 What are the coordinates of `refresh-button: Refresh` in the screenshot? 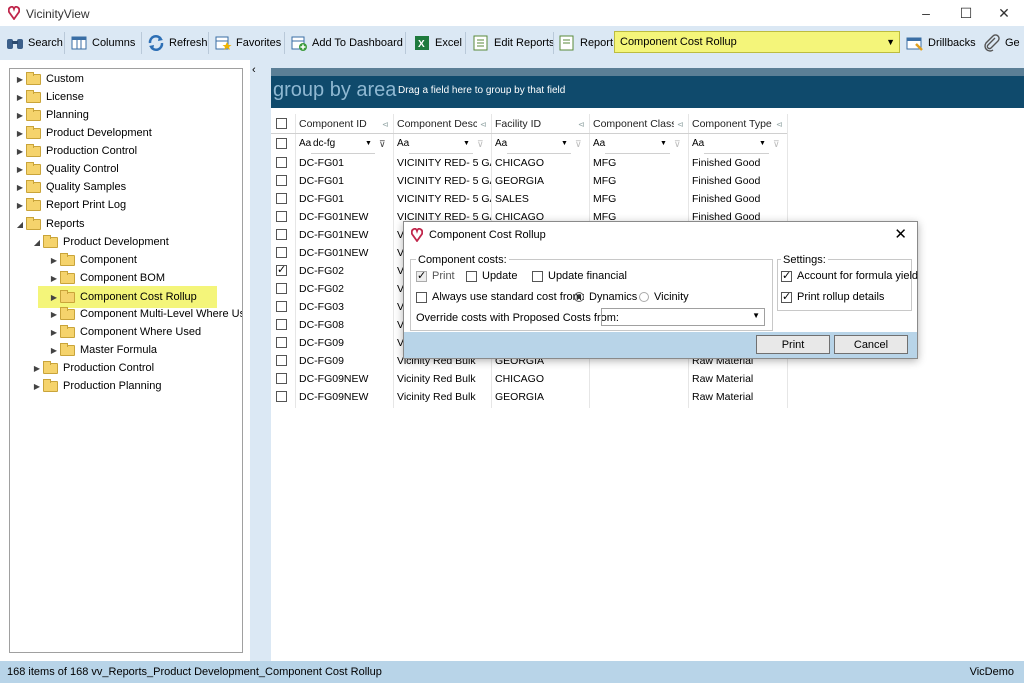 It's located at (177, 43).